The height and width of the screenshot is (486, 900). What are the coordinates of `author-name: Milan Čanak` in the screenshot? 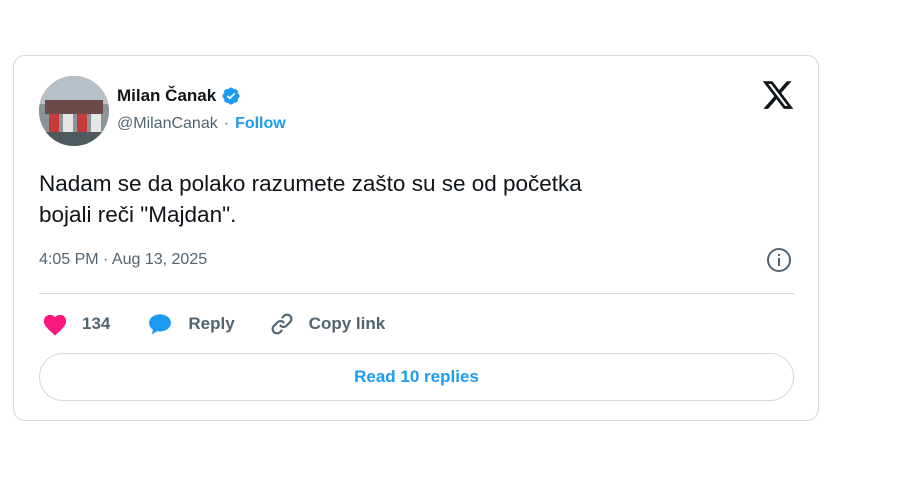 It's located at (166, 96).